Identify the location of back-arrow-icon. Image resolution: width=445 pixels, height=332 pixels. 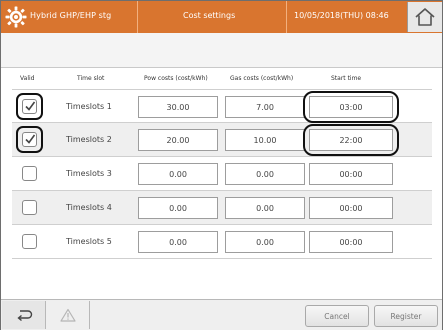
(24, 316).